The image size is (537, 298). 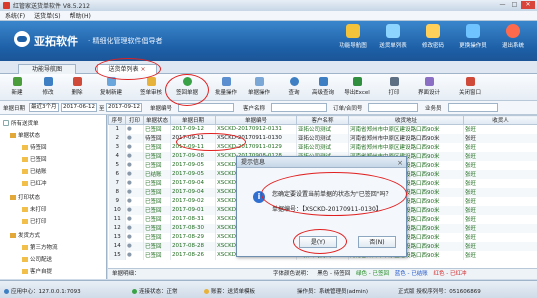 What do you see at coordinates (473, 107) in the screenshot?
I see `salesman-field` at bounding box center [473, 107].